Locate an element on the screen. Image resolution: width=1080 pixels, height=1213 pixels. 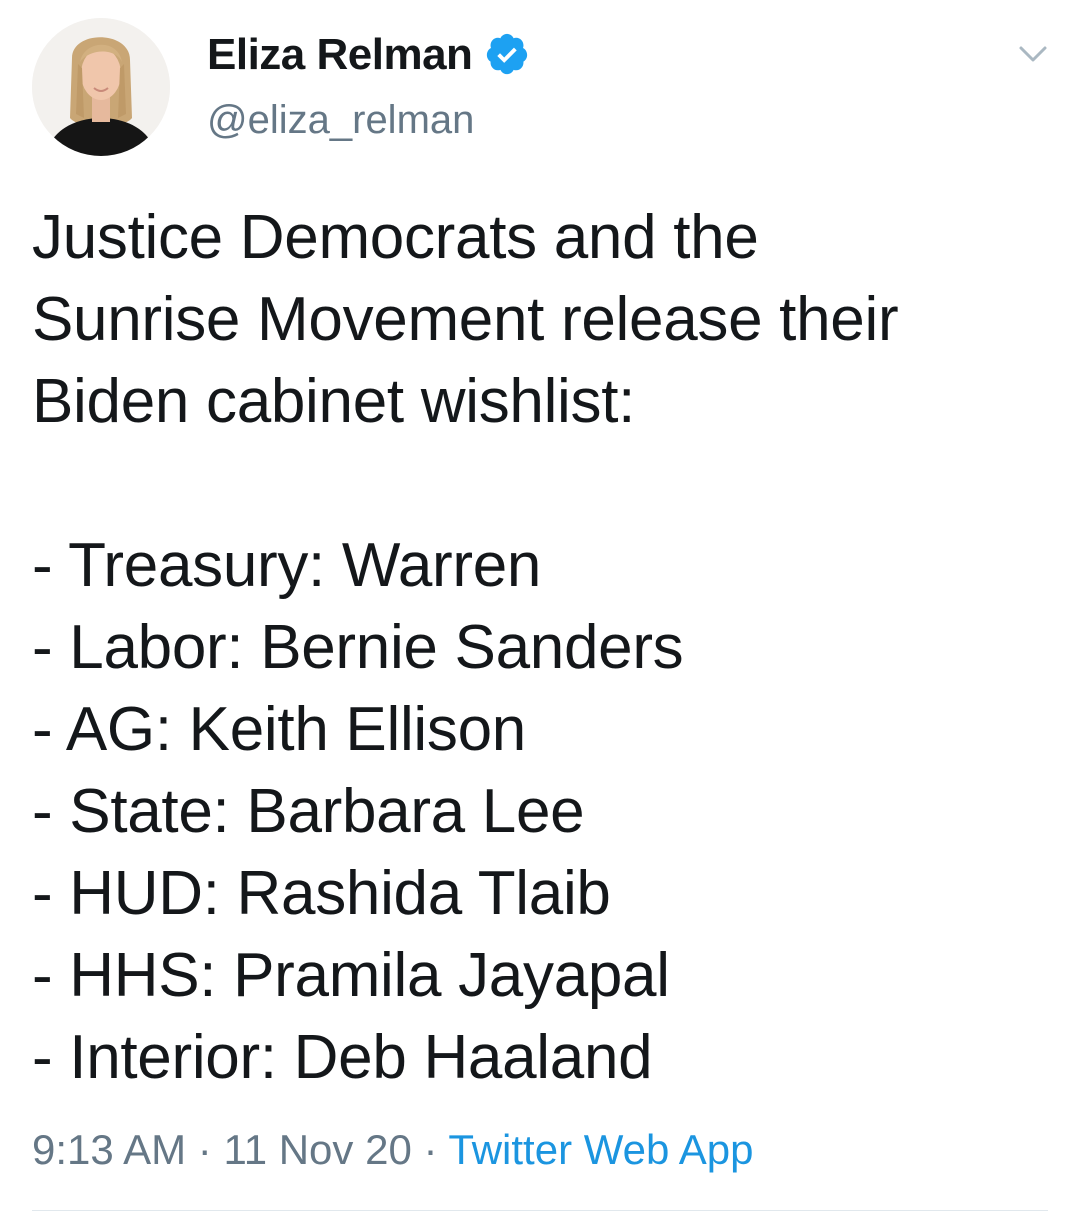
display-name: Eliza Relman is located at coordinates (340, 55).